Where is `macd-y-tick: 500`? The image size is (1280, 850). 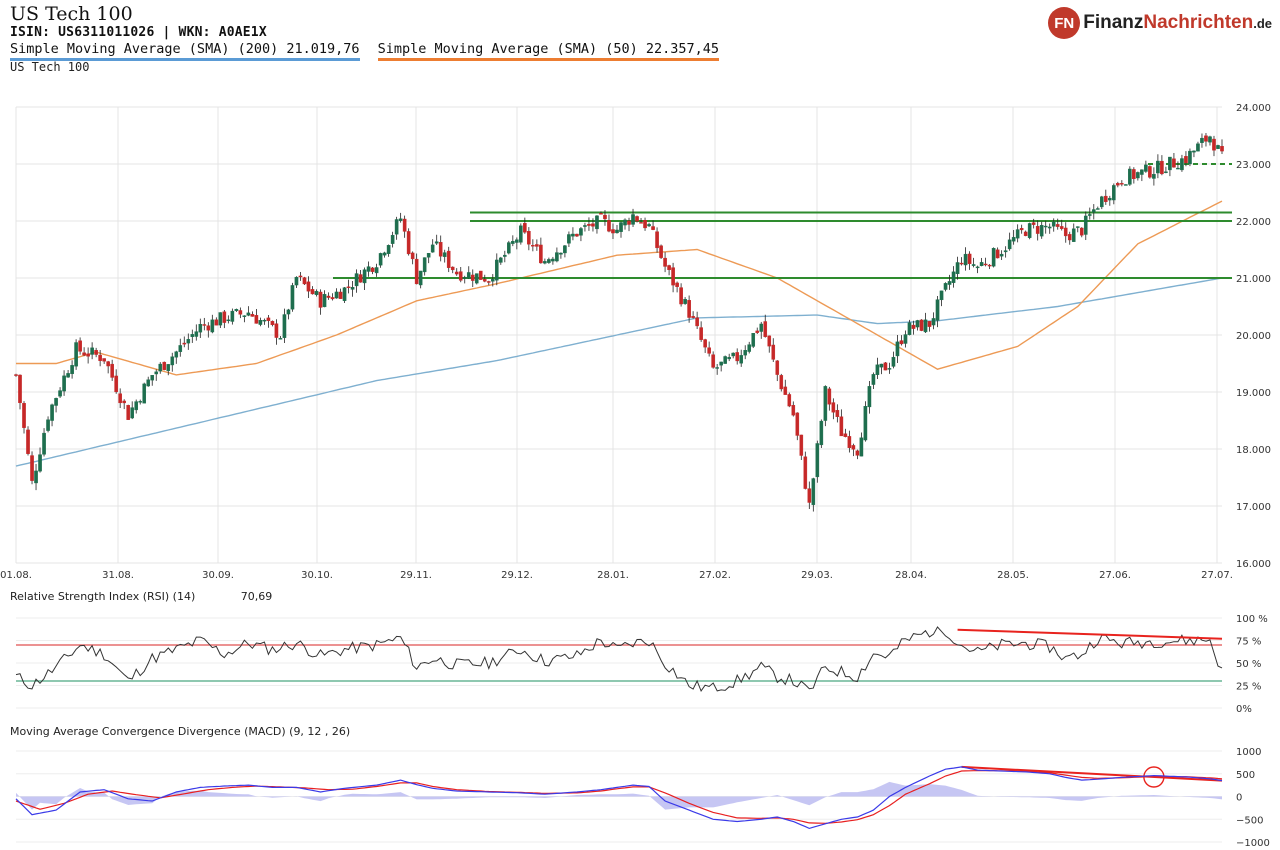
macd-y-tick: 500 is located at coordinates (1245, 775).